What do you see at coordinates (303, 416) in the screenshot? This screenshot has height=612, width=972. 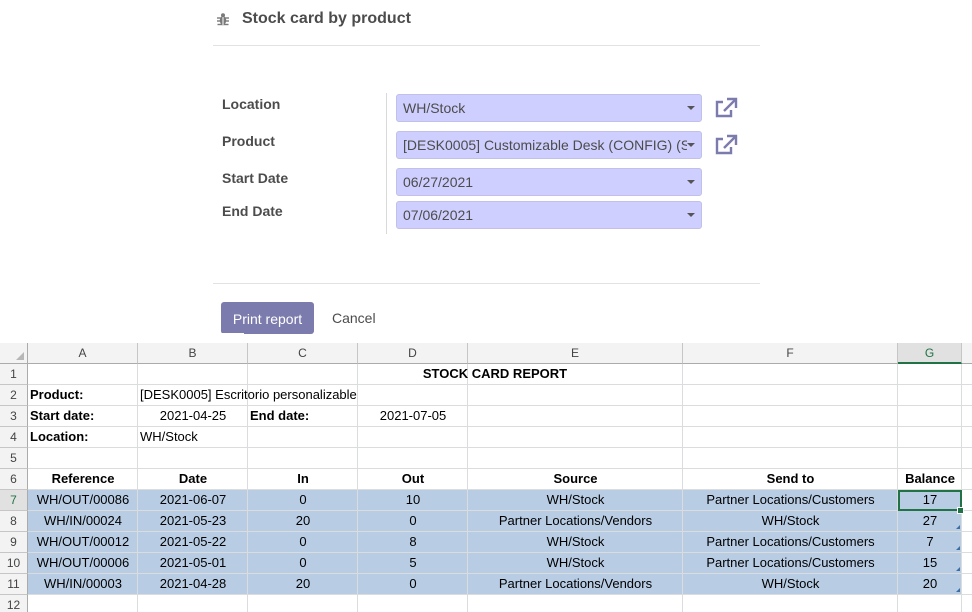 I see `end-date-label-cell: End date:` at bounding box center [303, 416].